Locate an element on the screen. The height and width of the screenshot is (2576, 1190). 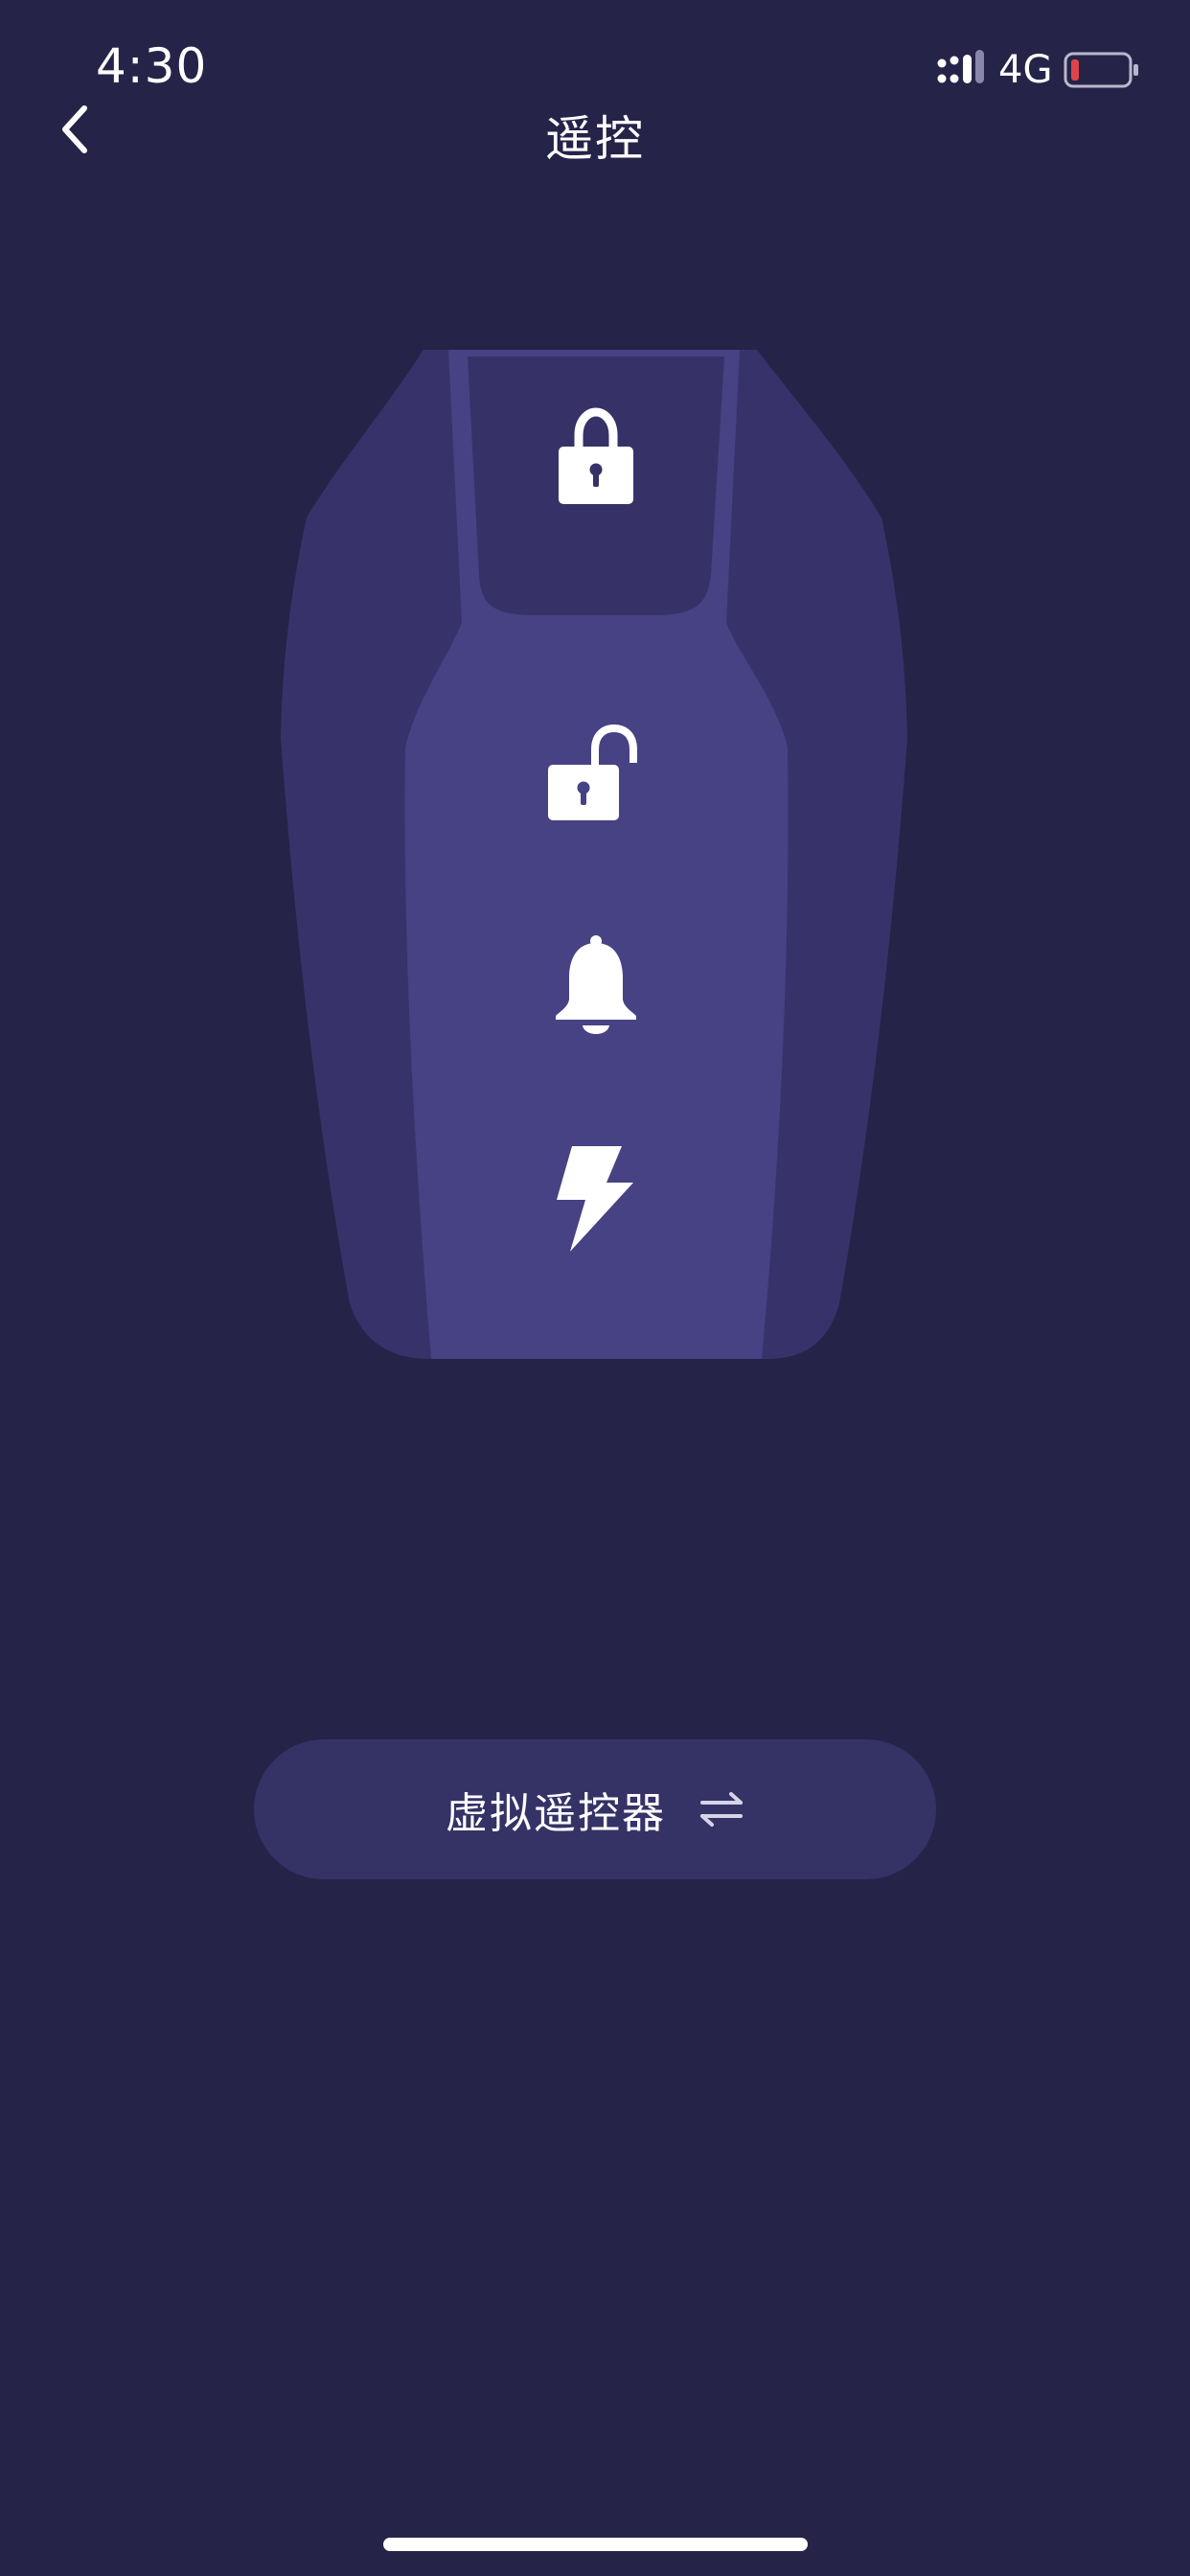
lock-button is located at coordinates (596, 455).